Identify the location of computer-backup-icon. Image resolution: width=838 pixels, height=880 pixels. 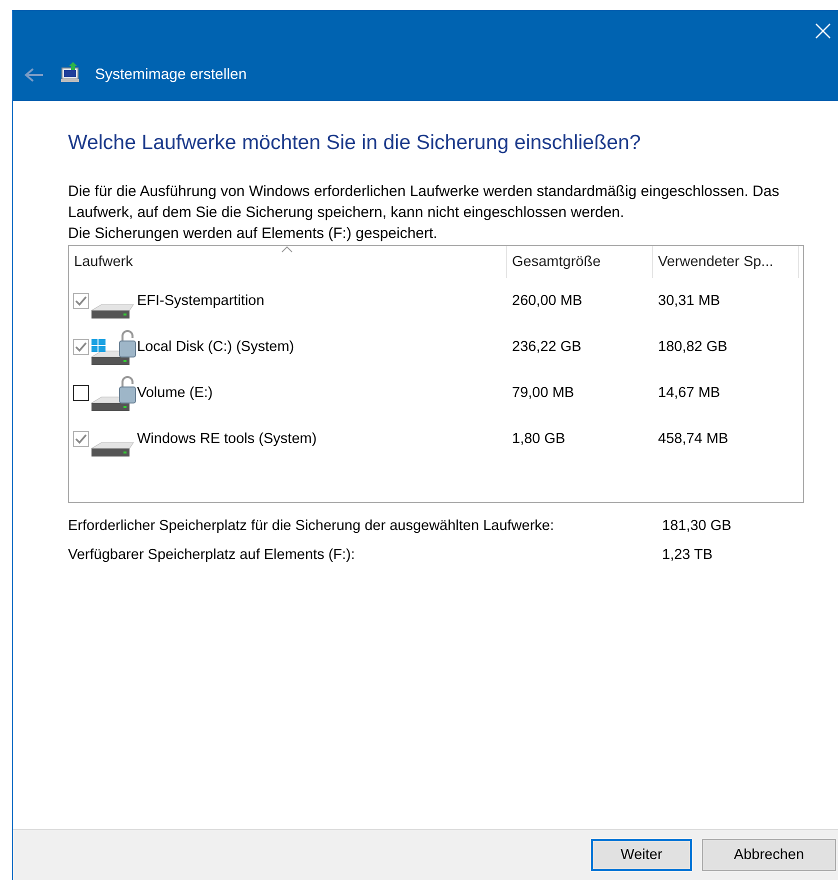
(70, 72).